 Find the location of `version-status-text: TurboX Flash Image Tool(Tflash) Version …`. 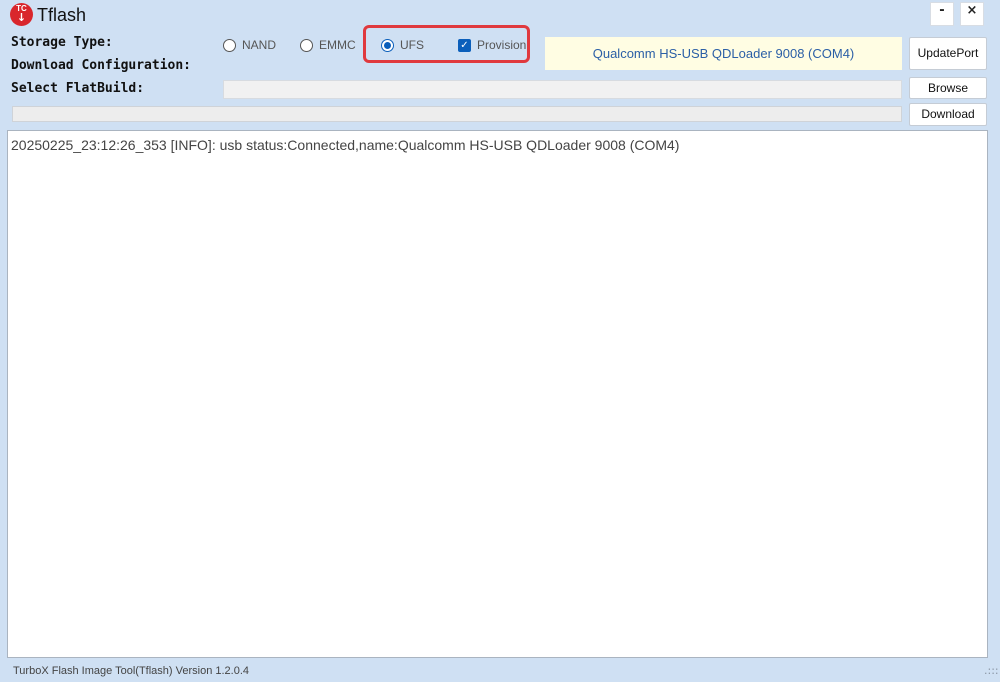

version-status-text: TurboX Flash Image Tool(Tflash) Version … is located at coordinates (131, 671).